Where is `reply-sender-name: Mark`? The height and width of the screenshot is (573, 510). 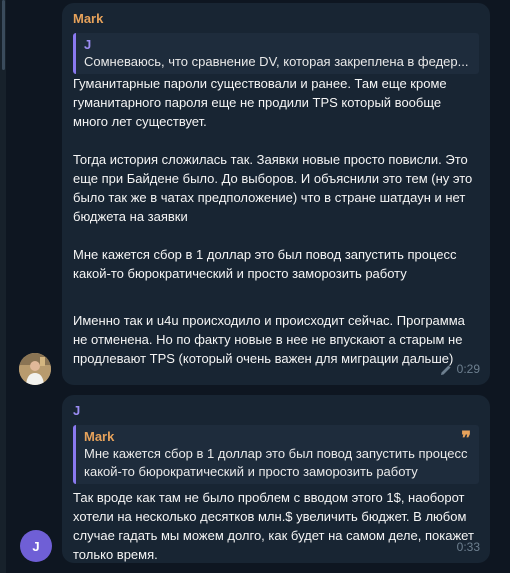 reply-sender-name: Mark is located at coordinates (99, 436).